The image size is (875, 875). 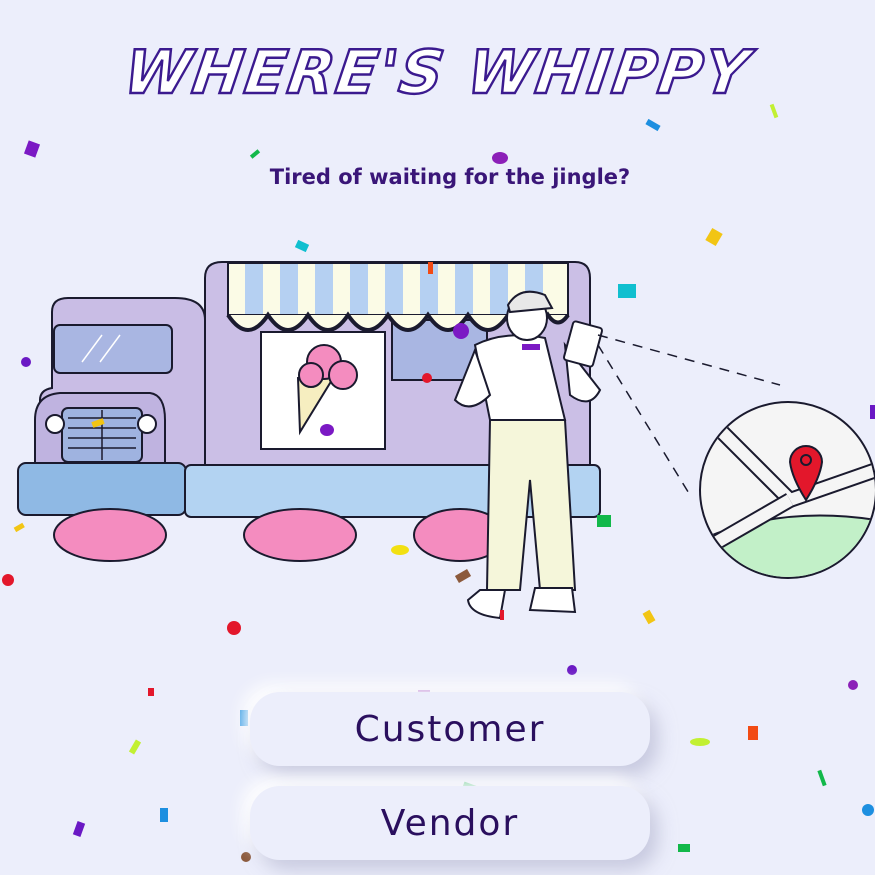 What do you see at coordinates (787, 490) in the screenshot?
I see `map-circle` at bounding box center [787, 490].